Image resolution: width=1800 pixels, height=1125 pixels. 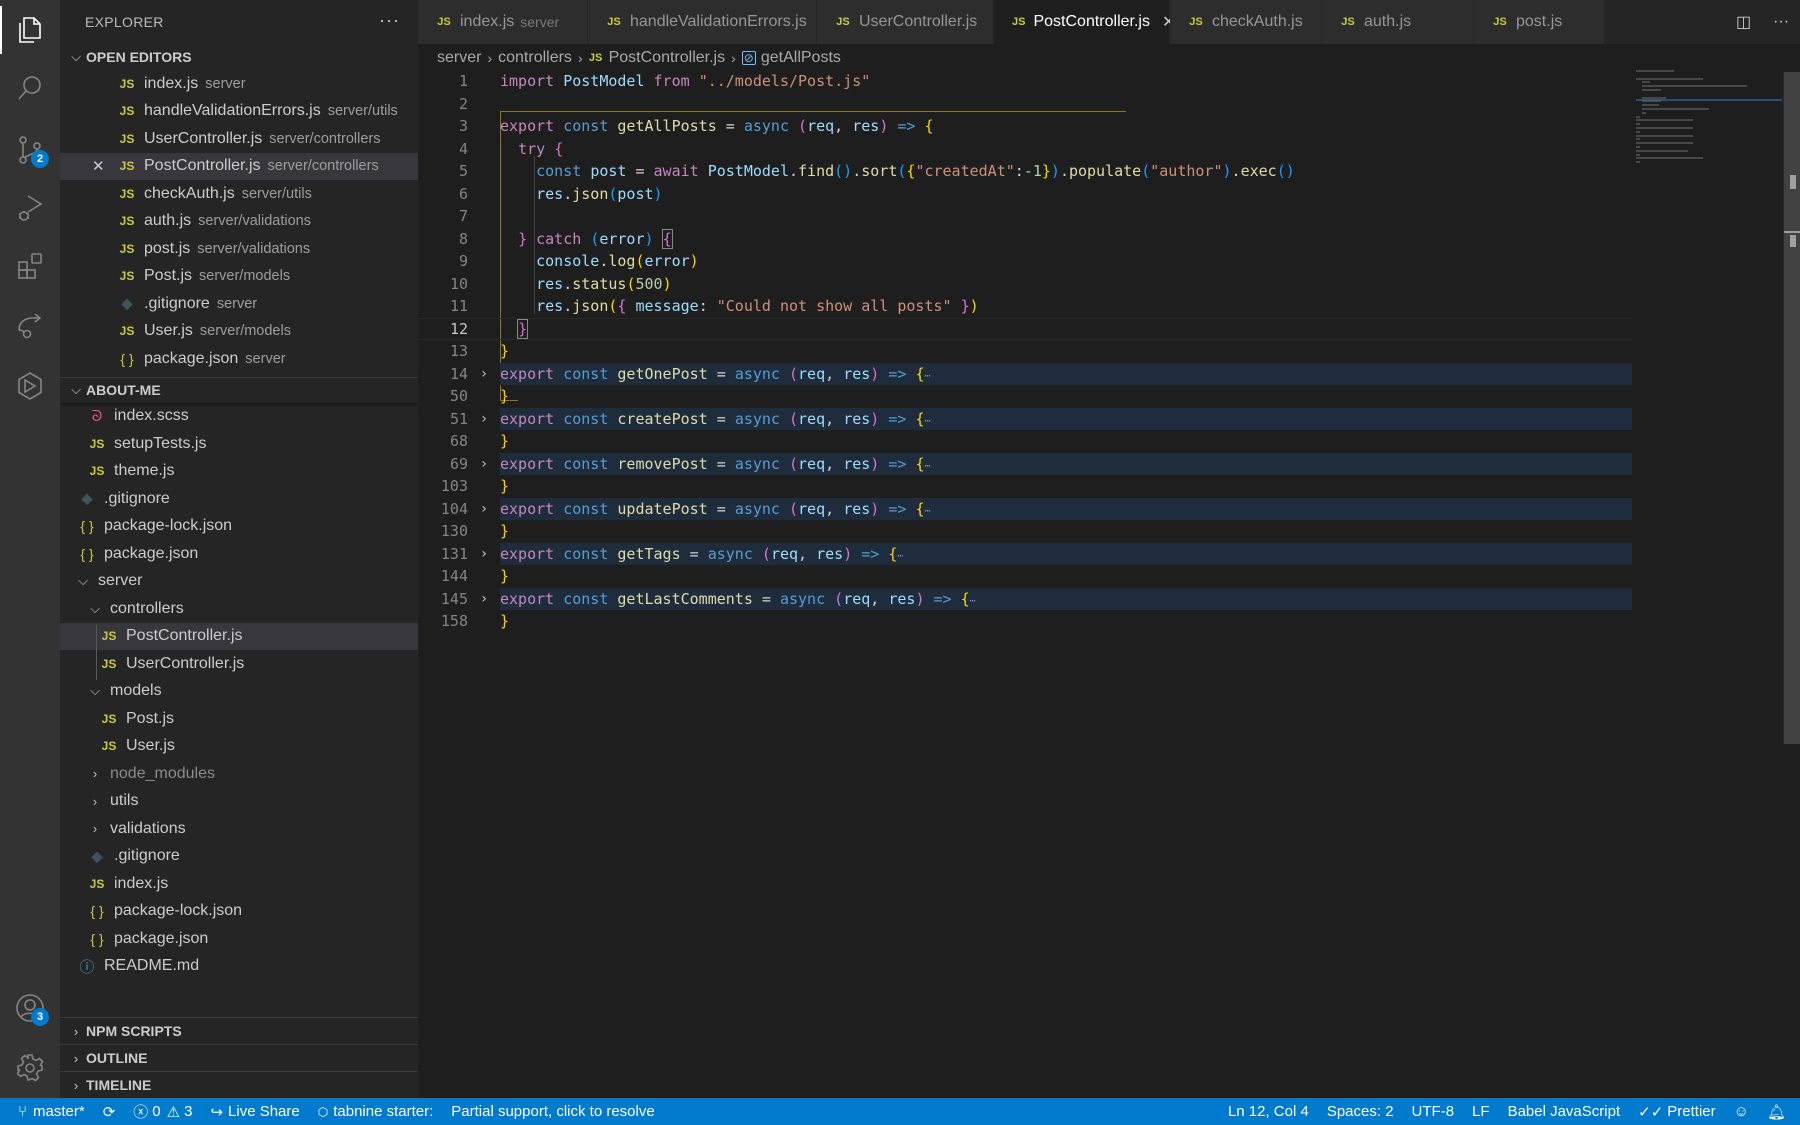 I want to click on open-editor-item: JS handleValidationErrors.js server/utils, so click(x=239, y=112).